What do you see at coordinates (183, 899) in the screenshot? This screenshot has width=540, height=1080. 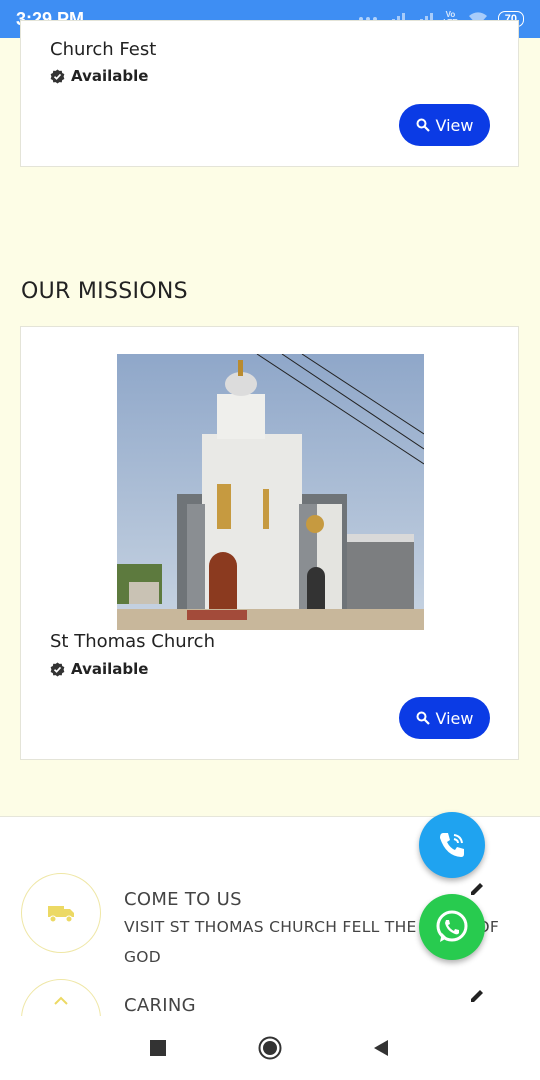 I see `feature-title: COME TO US` at bounding box center [183, 899].